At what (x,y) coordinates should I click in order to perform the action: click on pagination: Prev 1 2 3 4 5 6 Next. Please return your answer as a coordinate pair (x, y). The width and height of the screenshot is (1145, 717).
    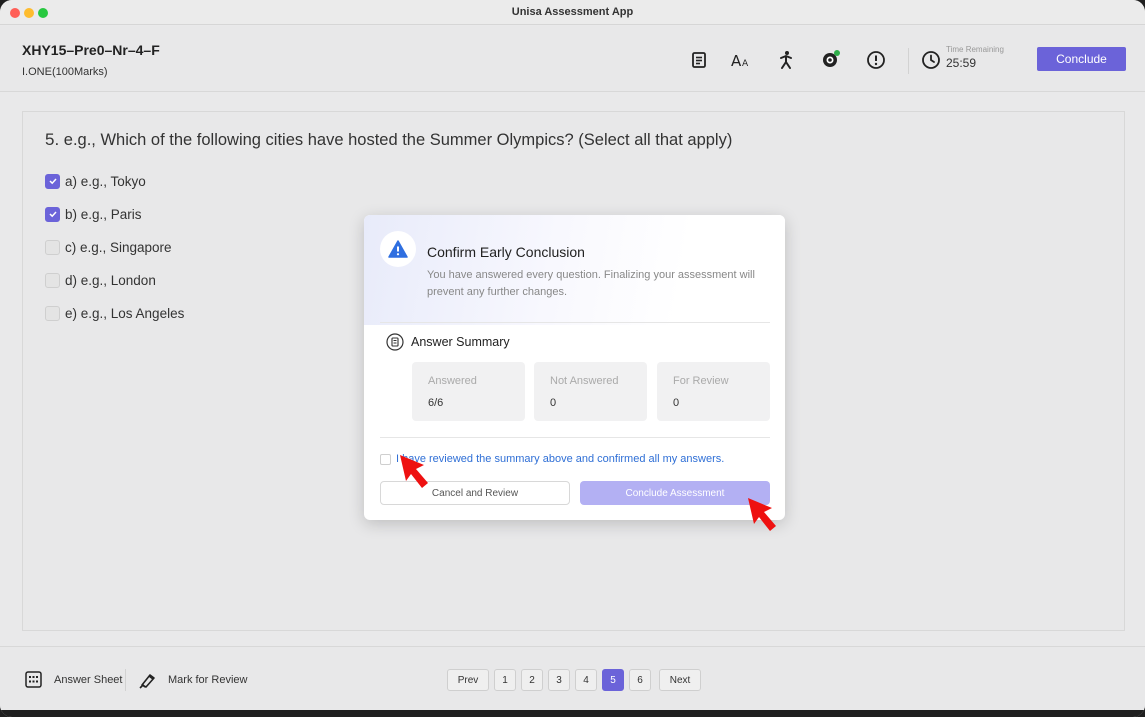
    Looking at the image, I should click on (574, 680).